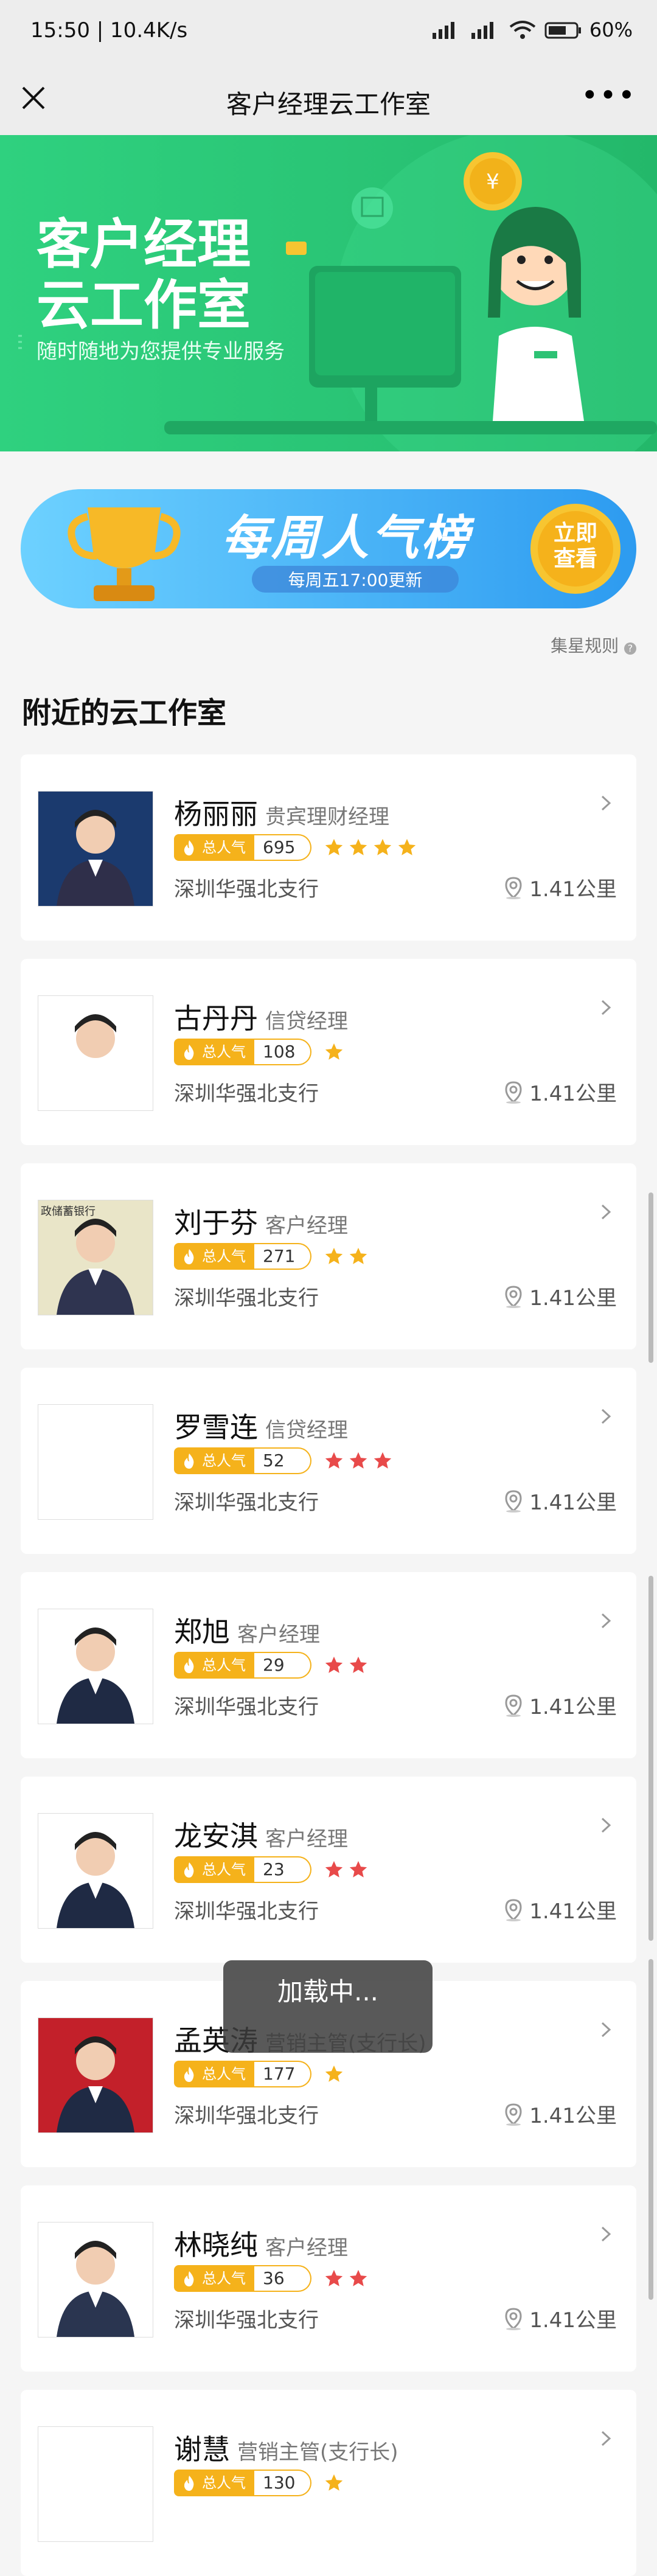 This screenshot has width=657, height=2576. What do you see at coordinates (143, 305) in the screenshot?
I see `hero-title-line2: 云工作室` at bounding box center [143, 305].